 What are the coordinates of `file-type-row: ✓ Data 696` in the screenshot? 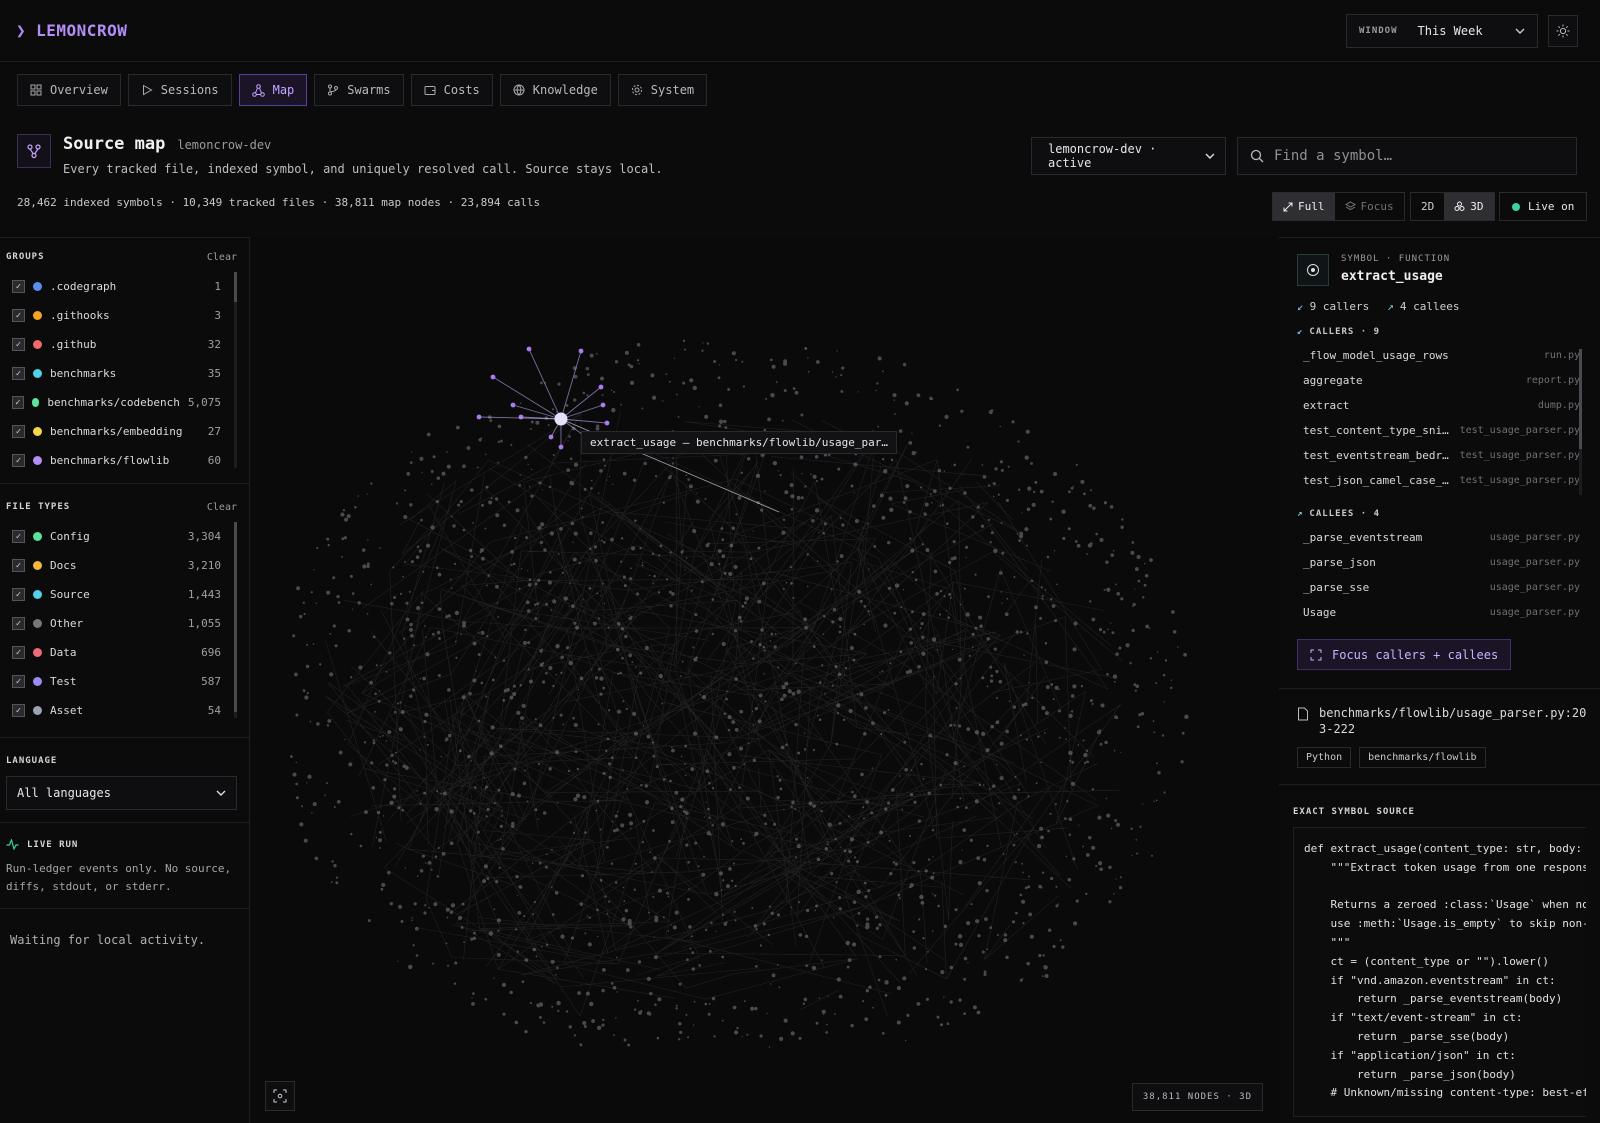 It's located at (124, 652).